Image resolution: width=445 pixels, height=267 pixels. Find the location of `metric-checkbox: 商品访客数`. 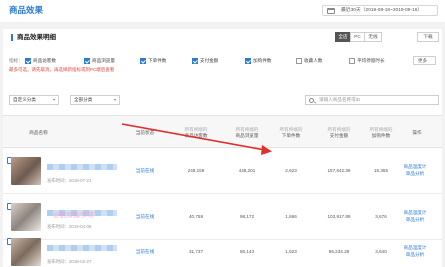

metric-checkbox: 商品访客数 is located at coordinates (40, 61).